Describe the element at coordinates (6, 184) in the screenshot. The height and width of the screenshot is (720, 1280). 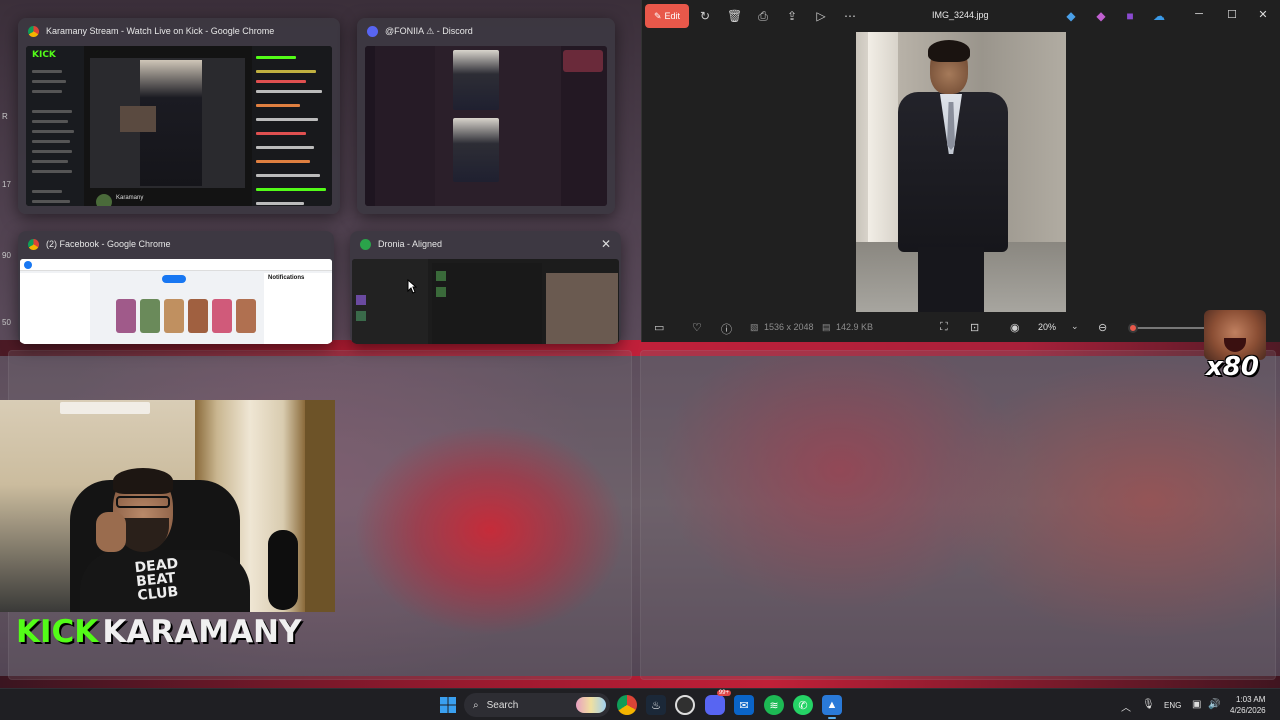
I see `edge-label: 17` at that location.